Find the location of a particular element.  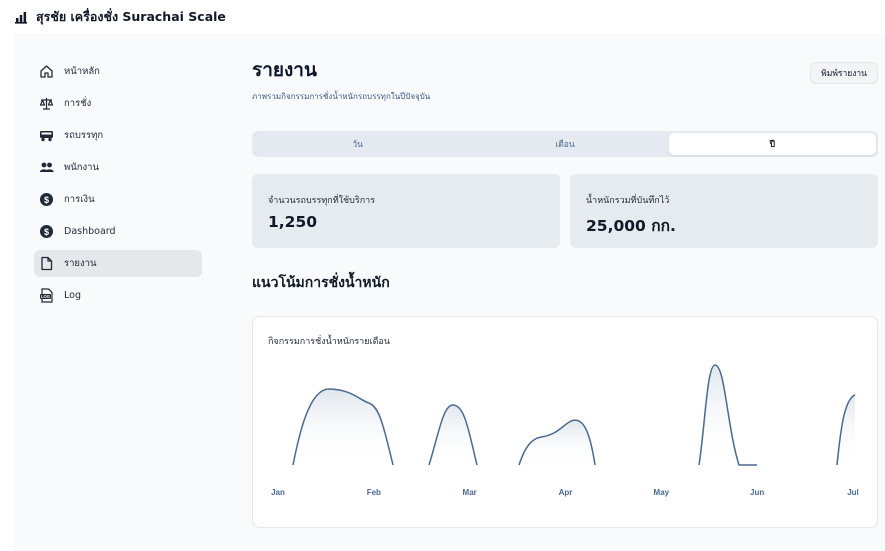

app-title: สุรชัย เครื่องชั่ง Surachai Scale is located at coordinates (131, 16).